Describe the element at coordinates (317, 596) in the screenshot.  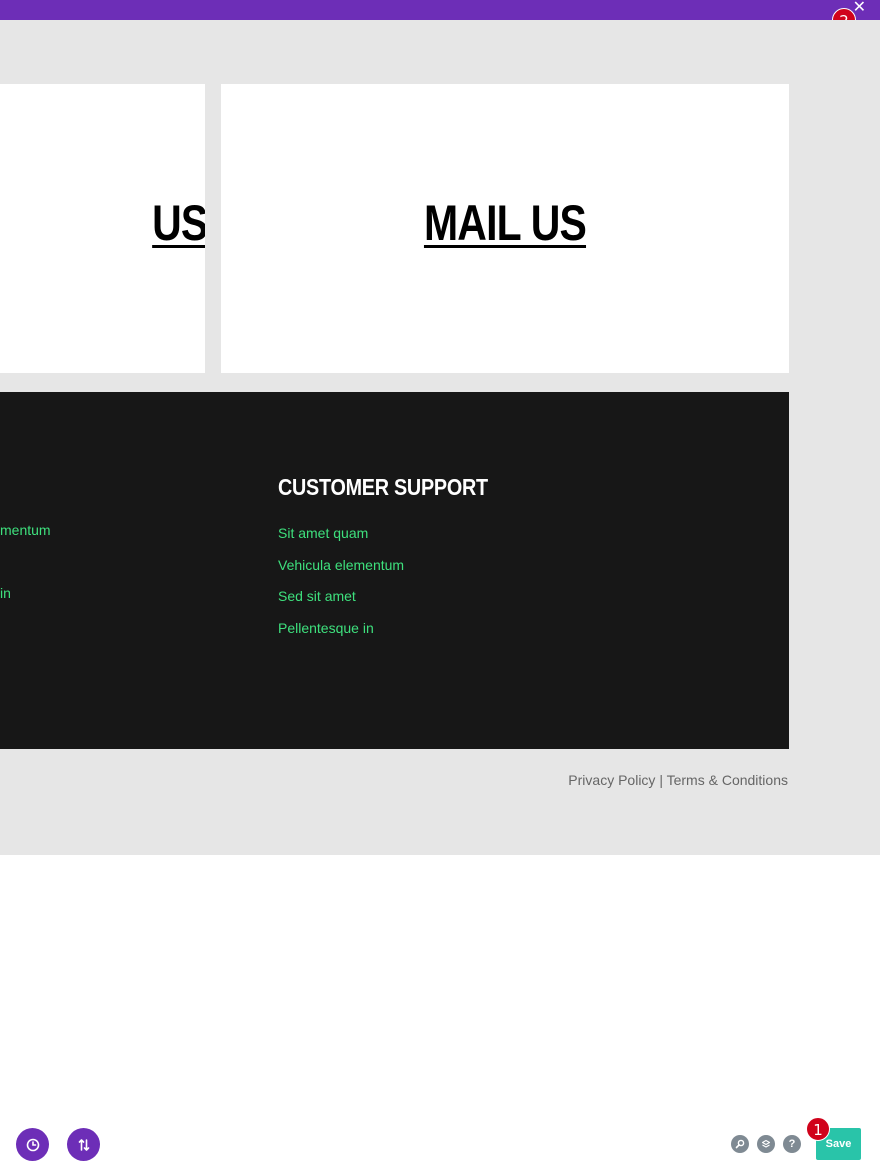
I see `footer-link-sed-sit-amet: Sed sit amet` at that location.